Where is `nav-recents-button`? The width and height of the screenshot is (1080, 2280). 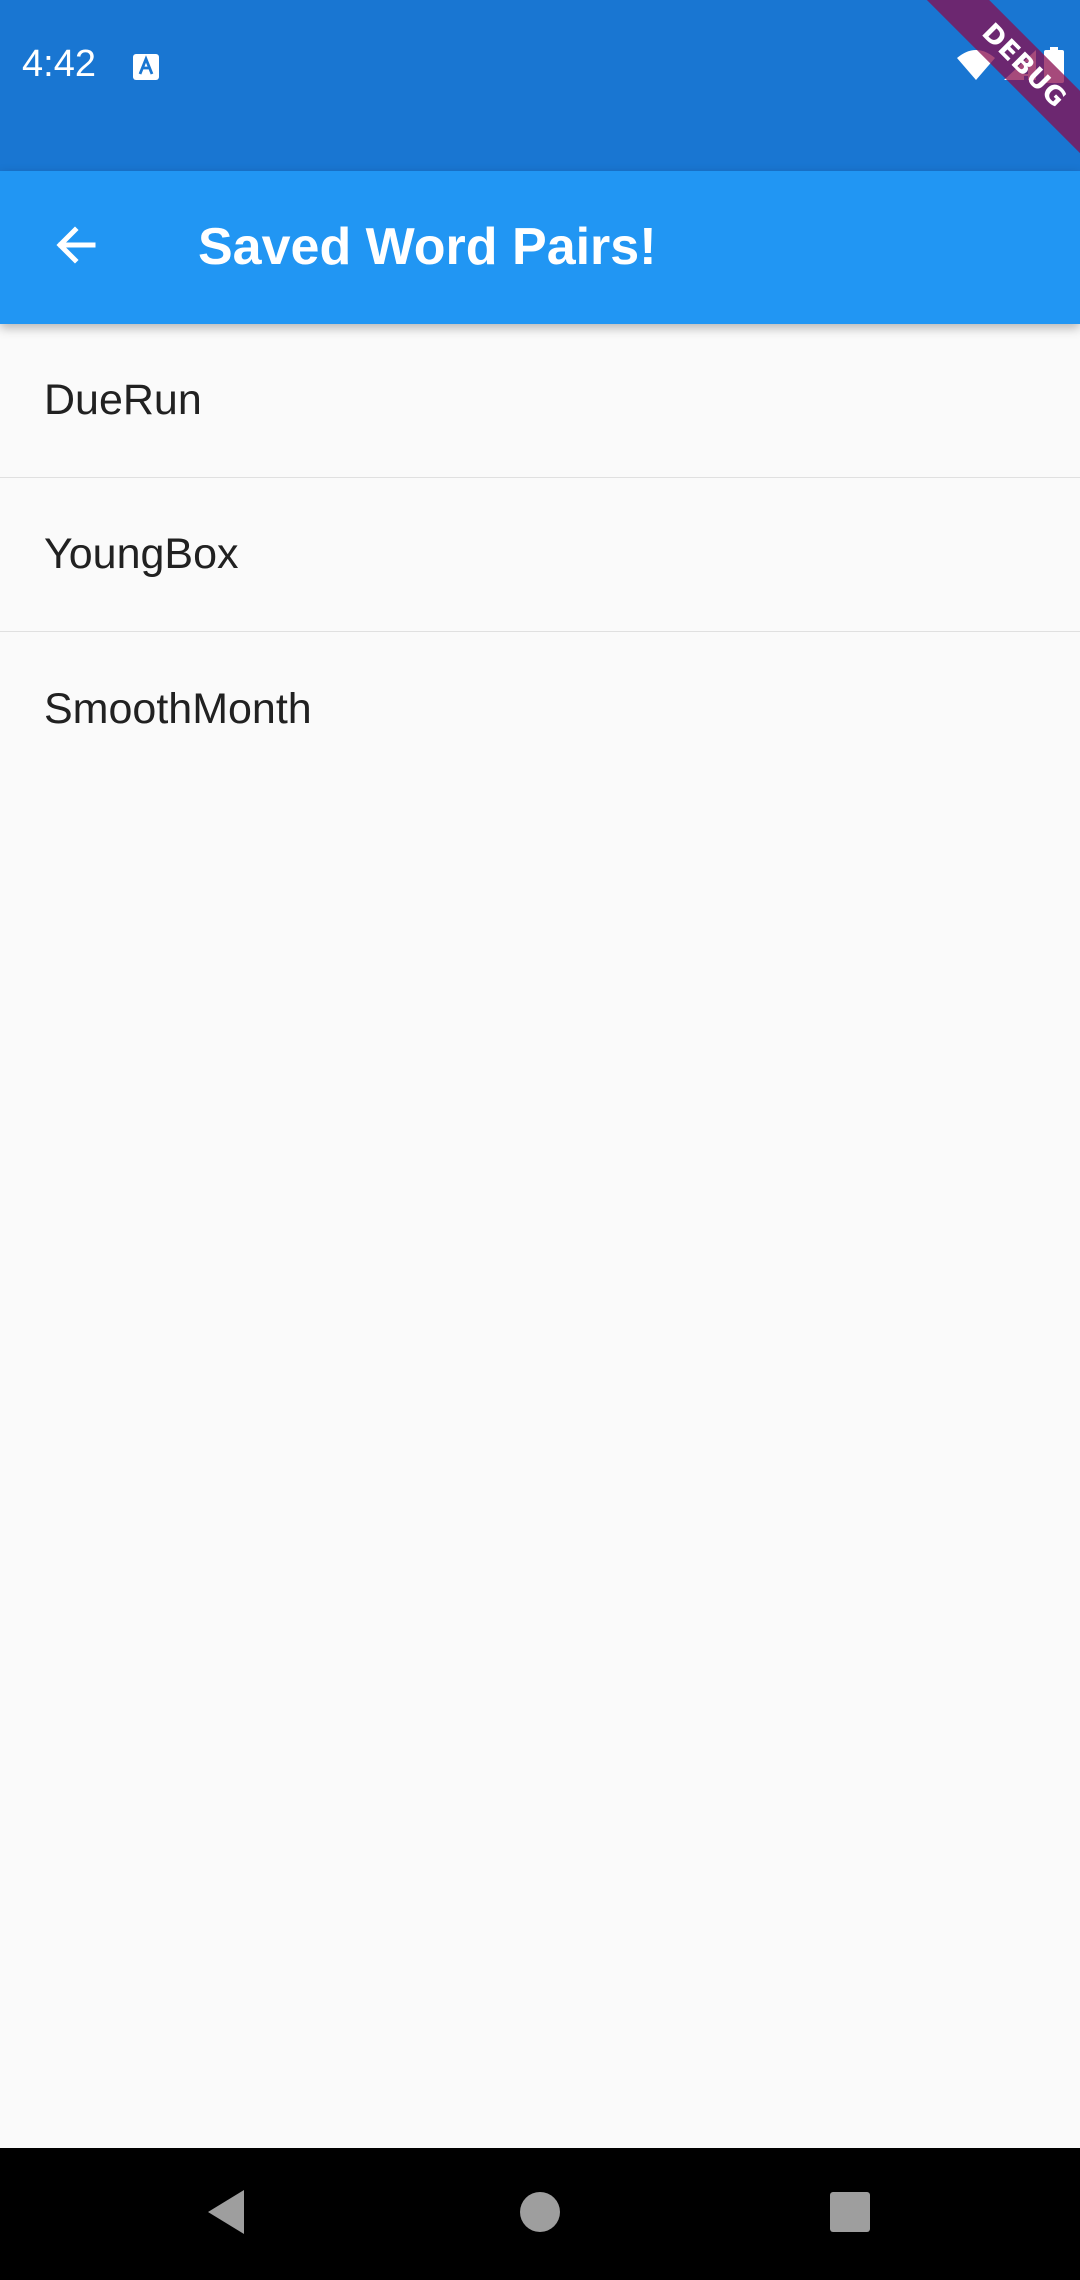 nav-recents-button is located at coordinates (850, 2214).